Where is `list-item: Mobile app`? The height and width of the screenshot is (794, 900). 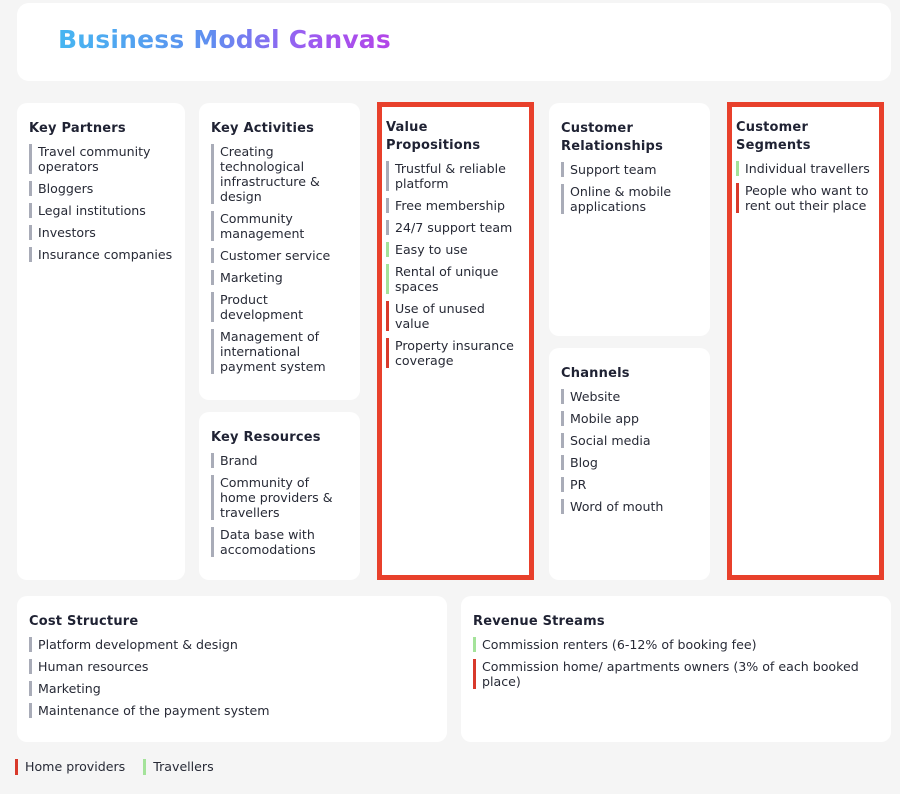 list-item: Mobile app is located at coordinates (629, 418).